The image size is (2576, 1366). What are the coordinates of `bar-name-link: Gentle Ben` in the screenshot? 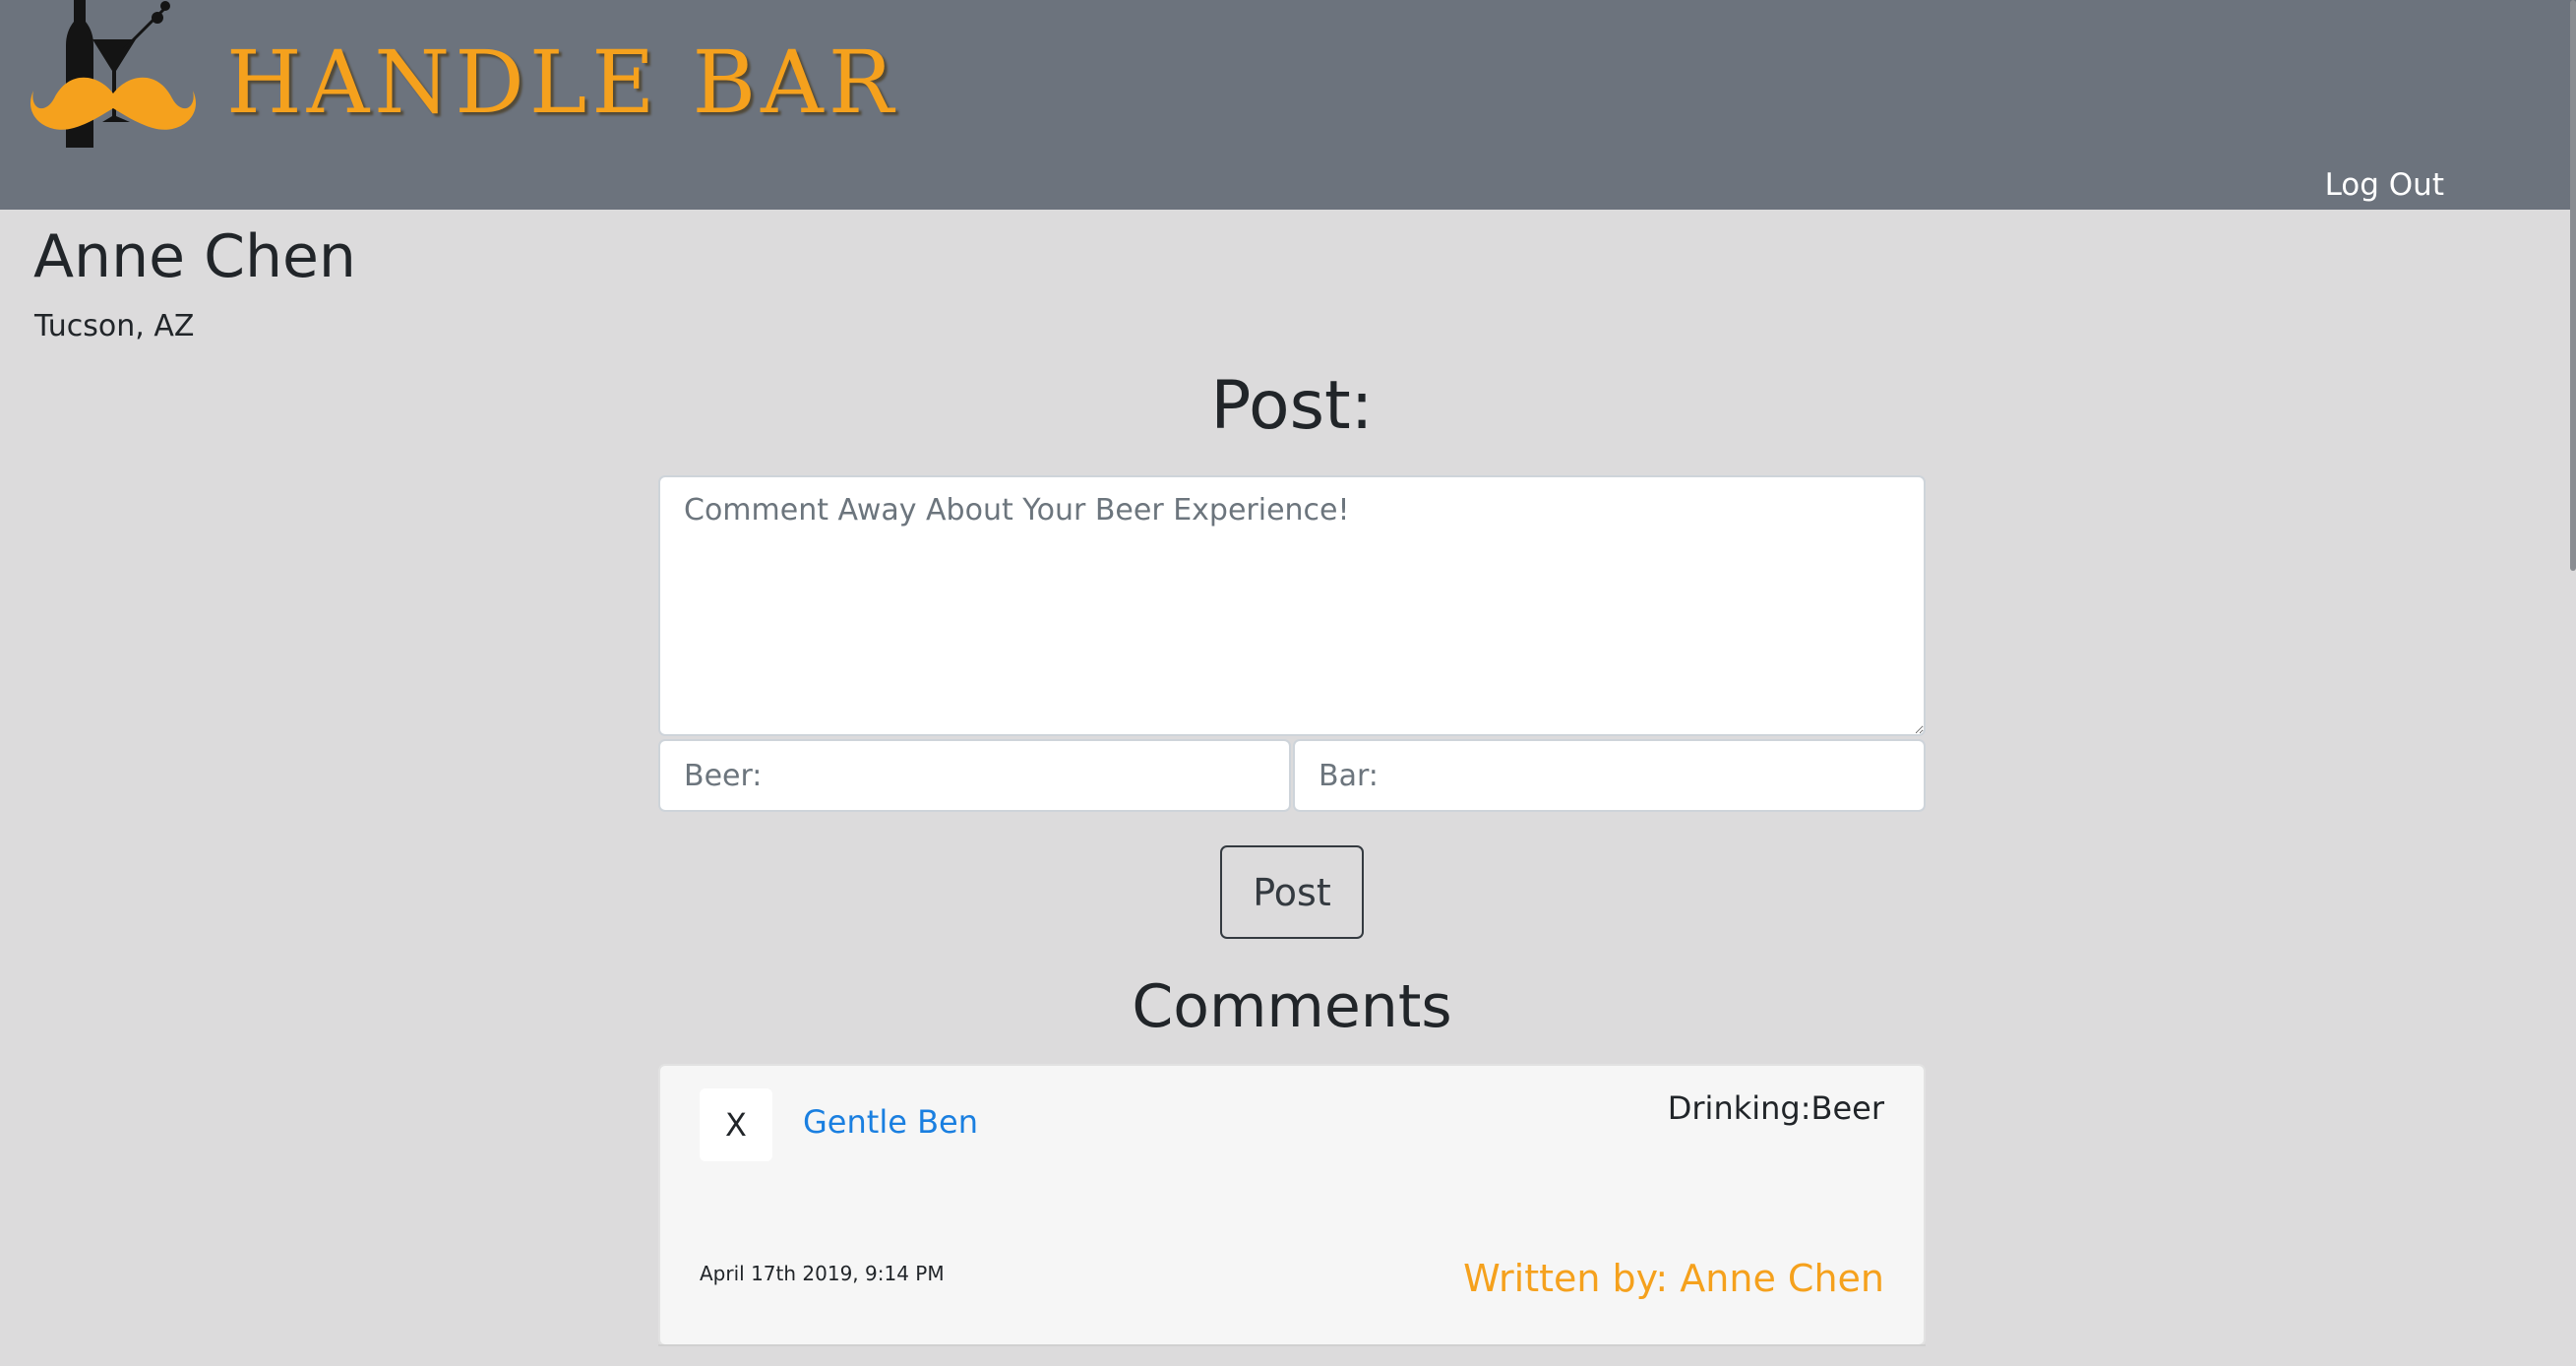 It's located at (890, 1122).